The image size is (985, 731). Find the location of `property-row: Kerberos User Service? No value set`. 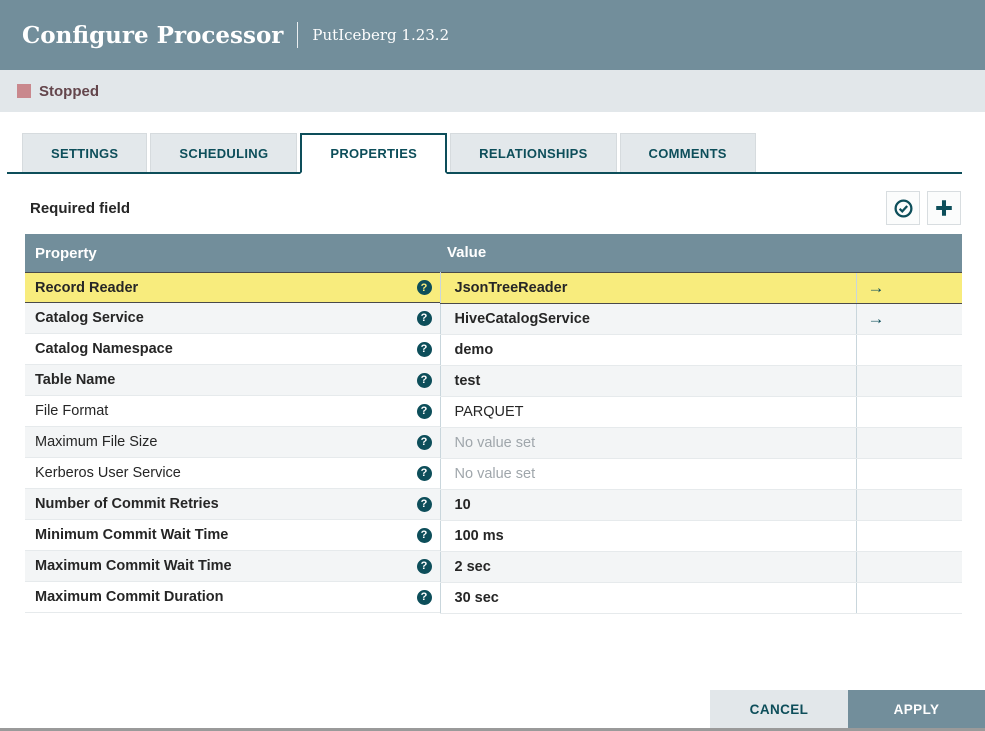

property-row: Kerberos User Service? No value set is located at coordinates (493, 474).